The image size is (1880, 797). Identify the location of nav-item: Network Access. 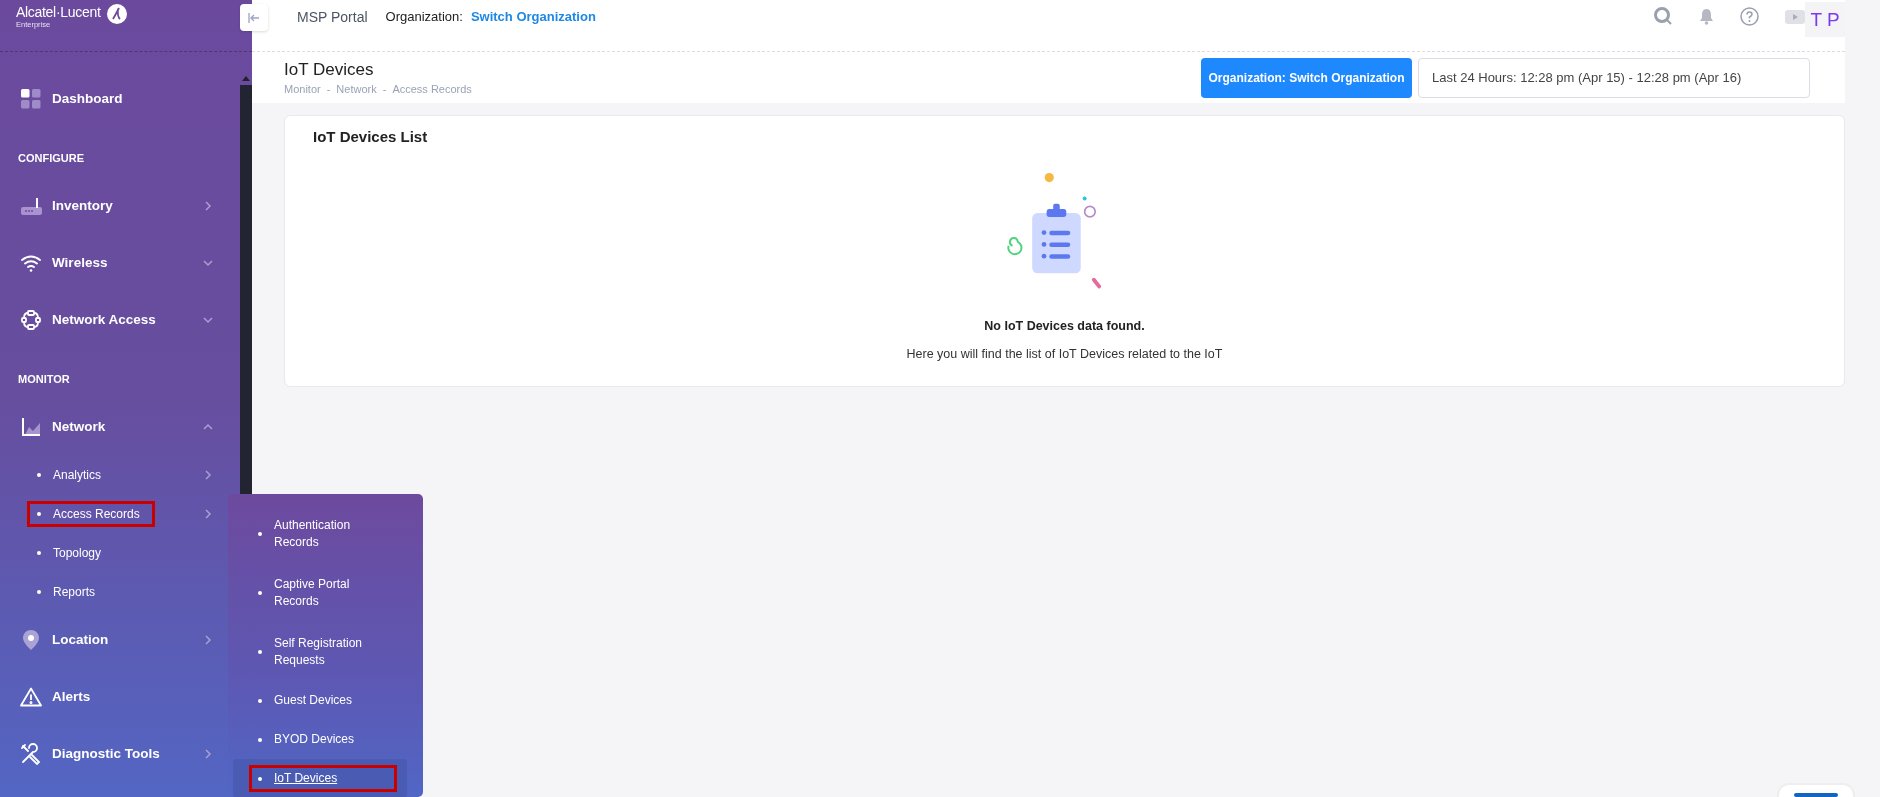
(106, 319).